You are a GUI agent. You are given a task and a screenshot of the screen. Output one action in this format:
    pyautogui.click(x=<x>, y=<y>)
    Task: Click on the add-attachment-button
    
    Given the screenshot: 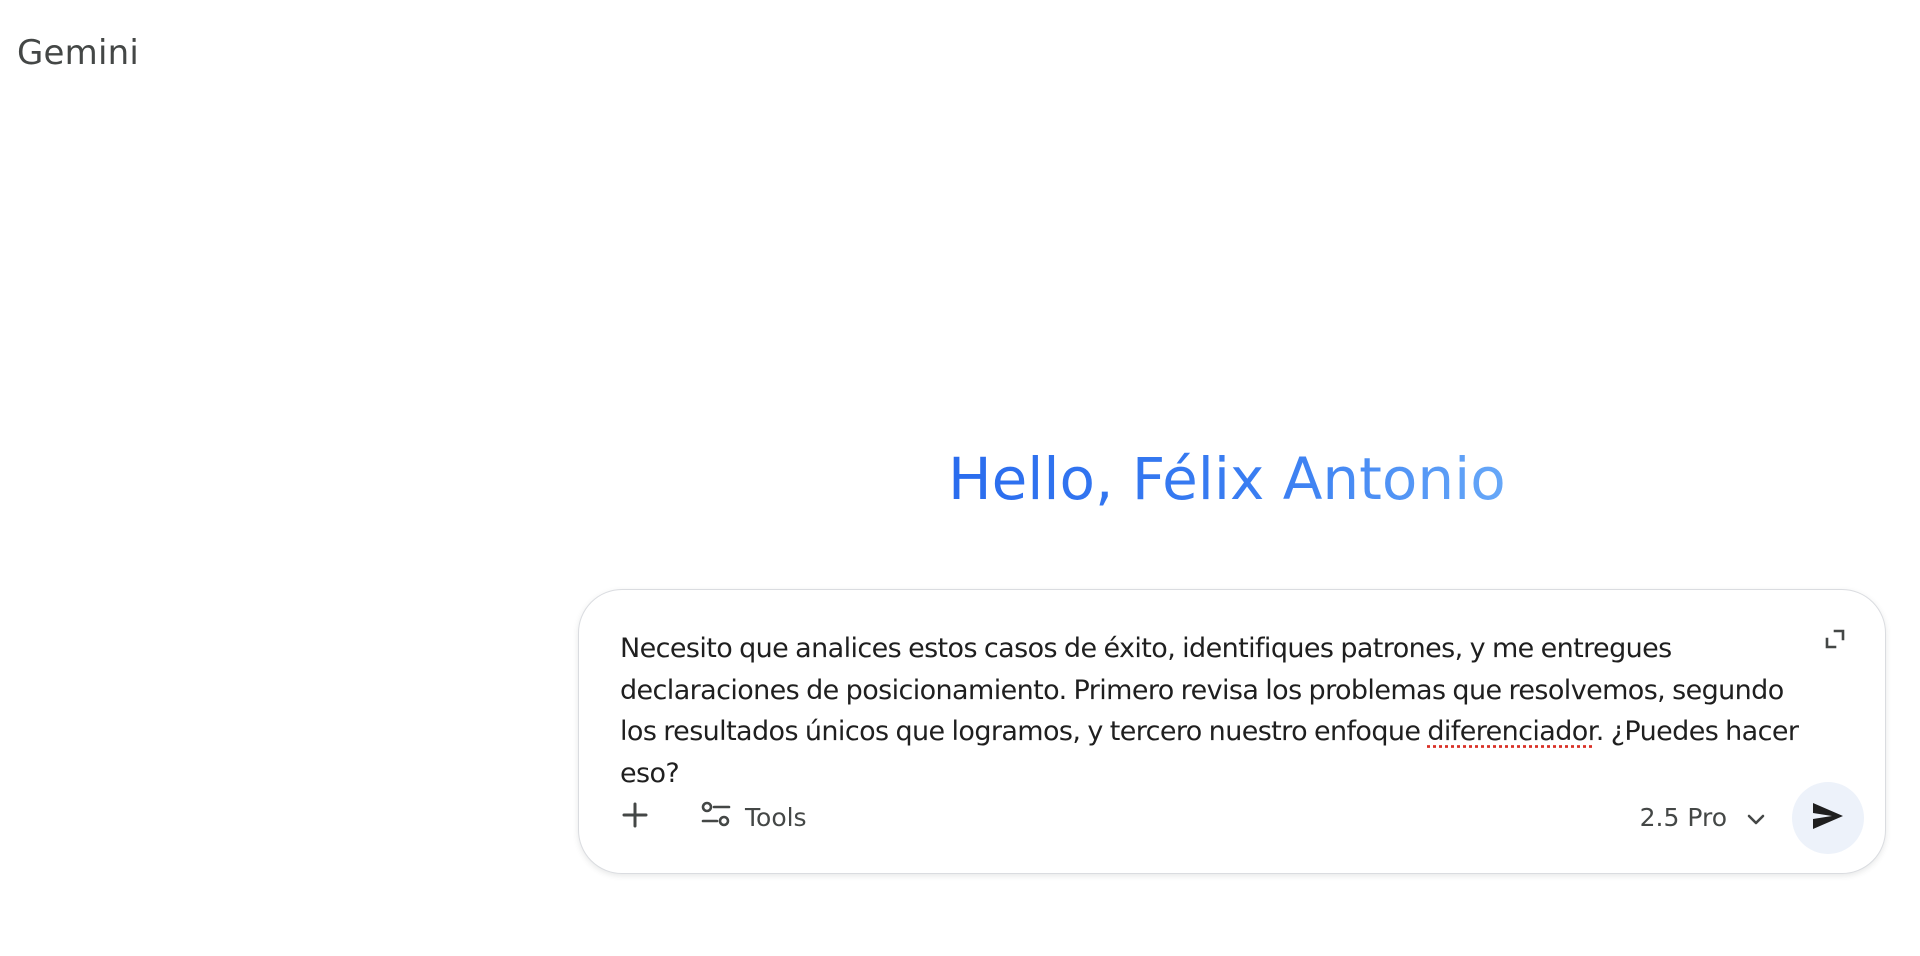 What is the action you would take?
    pyautogui.click(x=635, y=817)
    